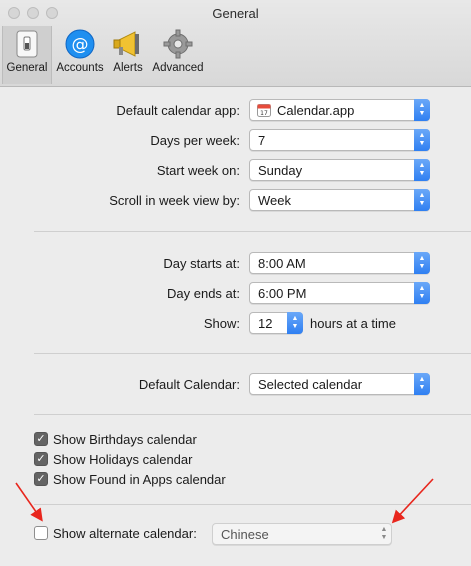 Image resolution: width=471 pixels, height=566 pixels. Describe the element at coordinates (29, 502) in the screenshot. I see `annotation-arrow-checkbox` at that location.